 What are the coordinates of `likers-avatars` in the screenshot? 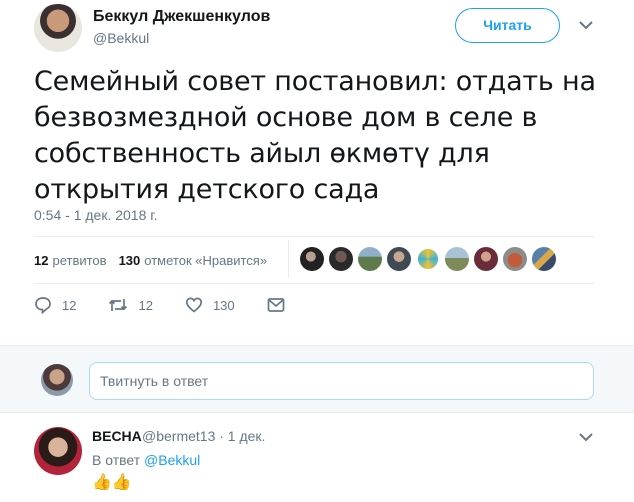 It's located at (428, 259).